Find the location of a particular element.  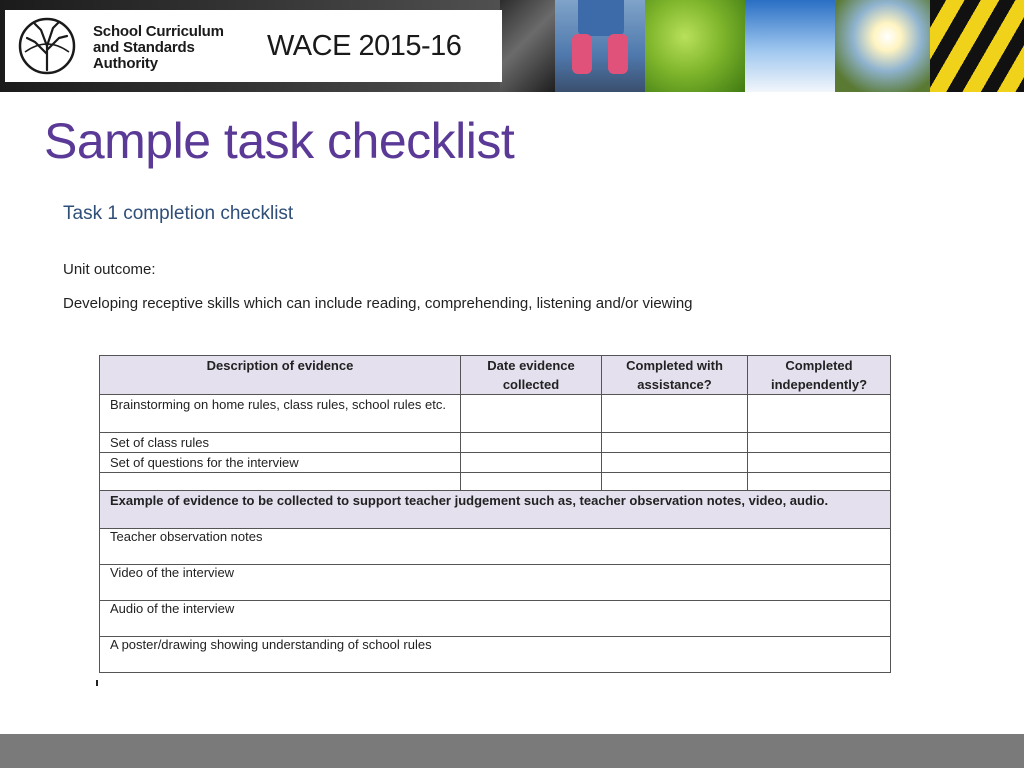

example-row: Audio of the interview is located at coordinates (495, 618).